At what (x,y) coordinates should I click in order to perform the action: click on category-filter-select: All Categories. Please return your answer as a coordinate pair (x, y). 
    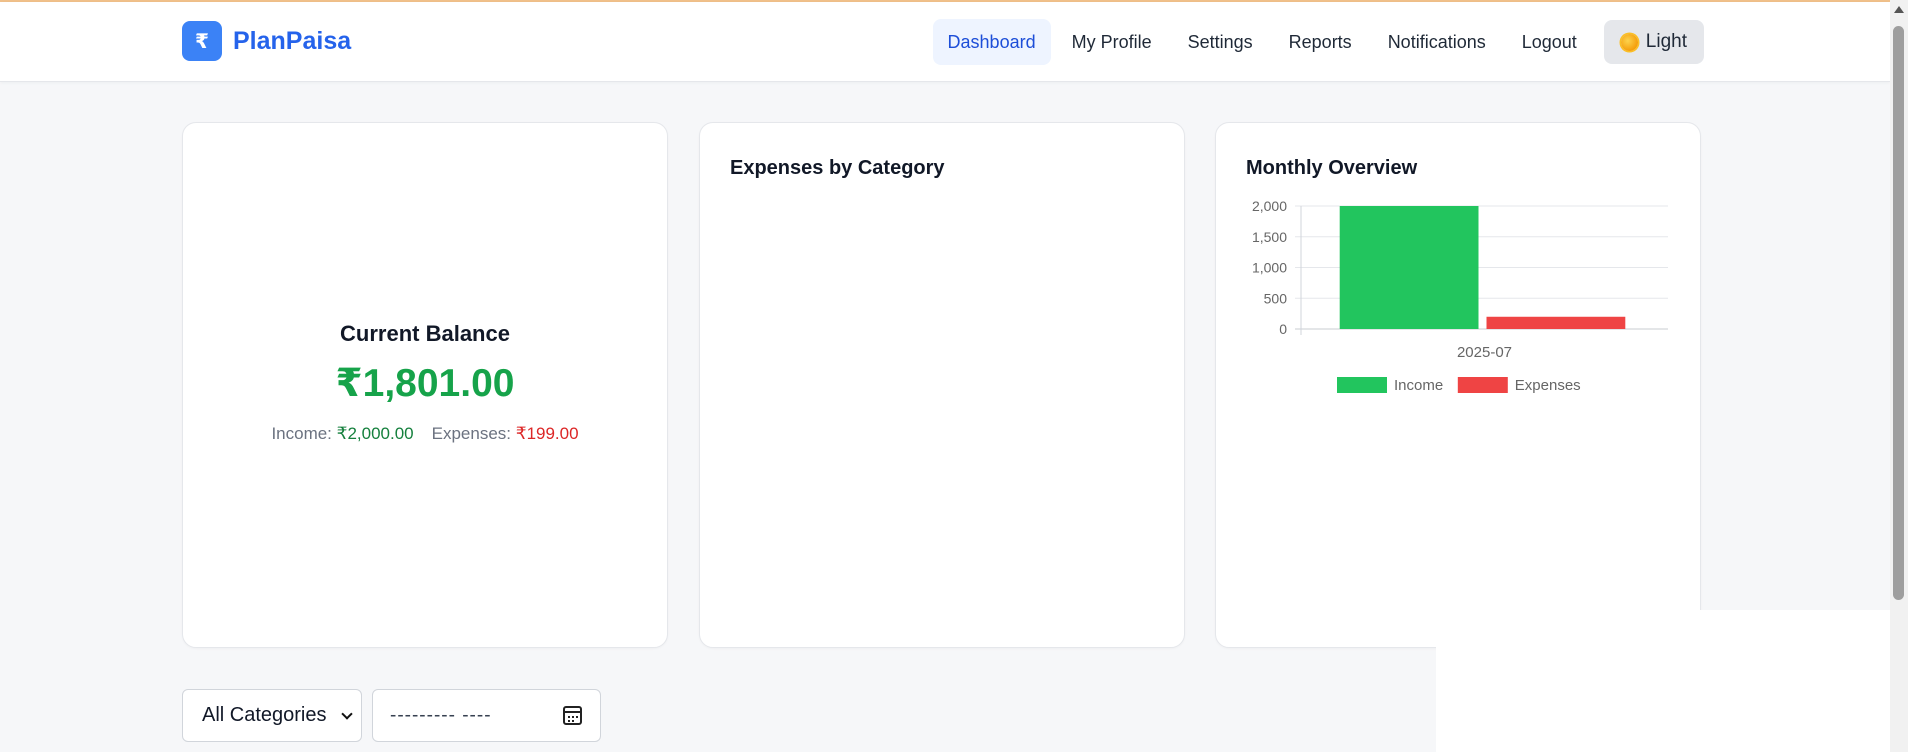
    Looking at the image, I should click on (272, 715).